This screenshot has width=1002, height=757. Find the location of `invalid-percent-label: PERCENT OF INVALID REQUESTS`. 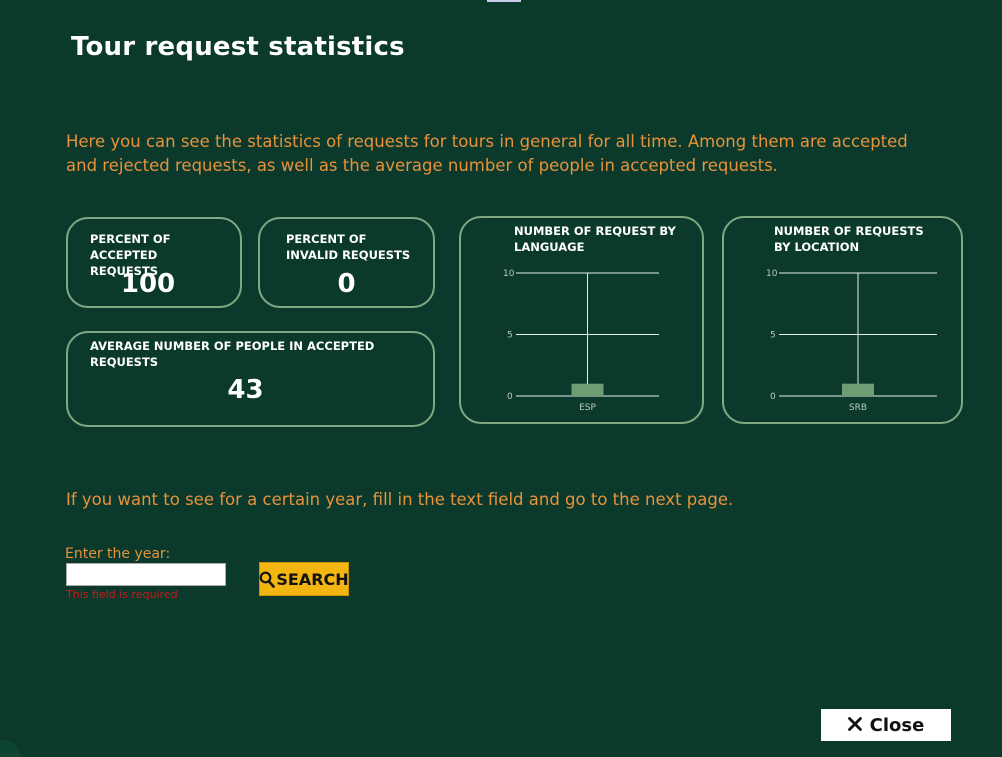

invalid-percent-label: PERCENT OF INVALID REQUESTS is located at coordinates (348, 247).